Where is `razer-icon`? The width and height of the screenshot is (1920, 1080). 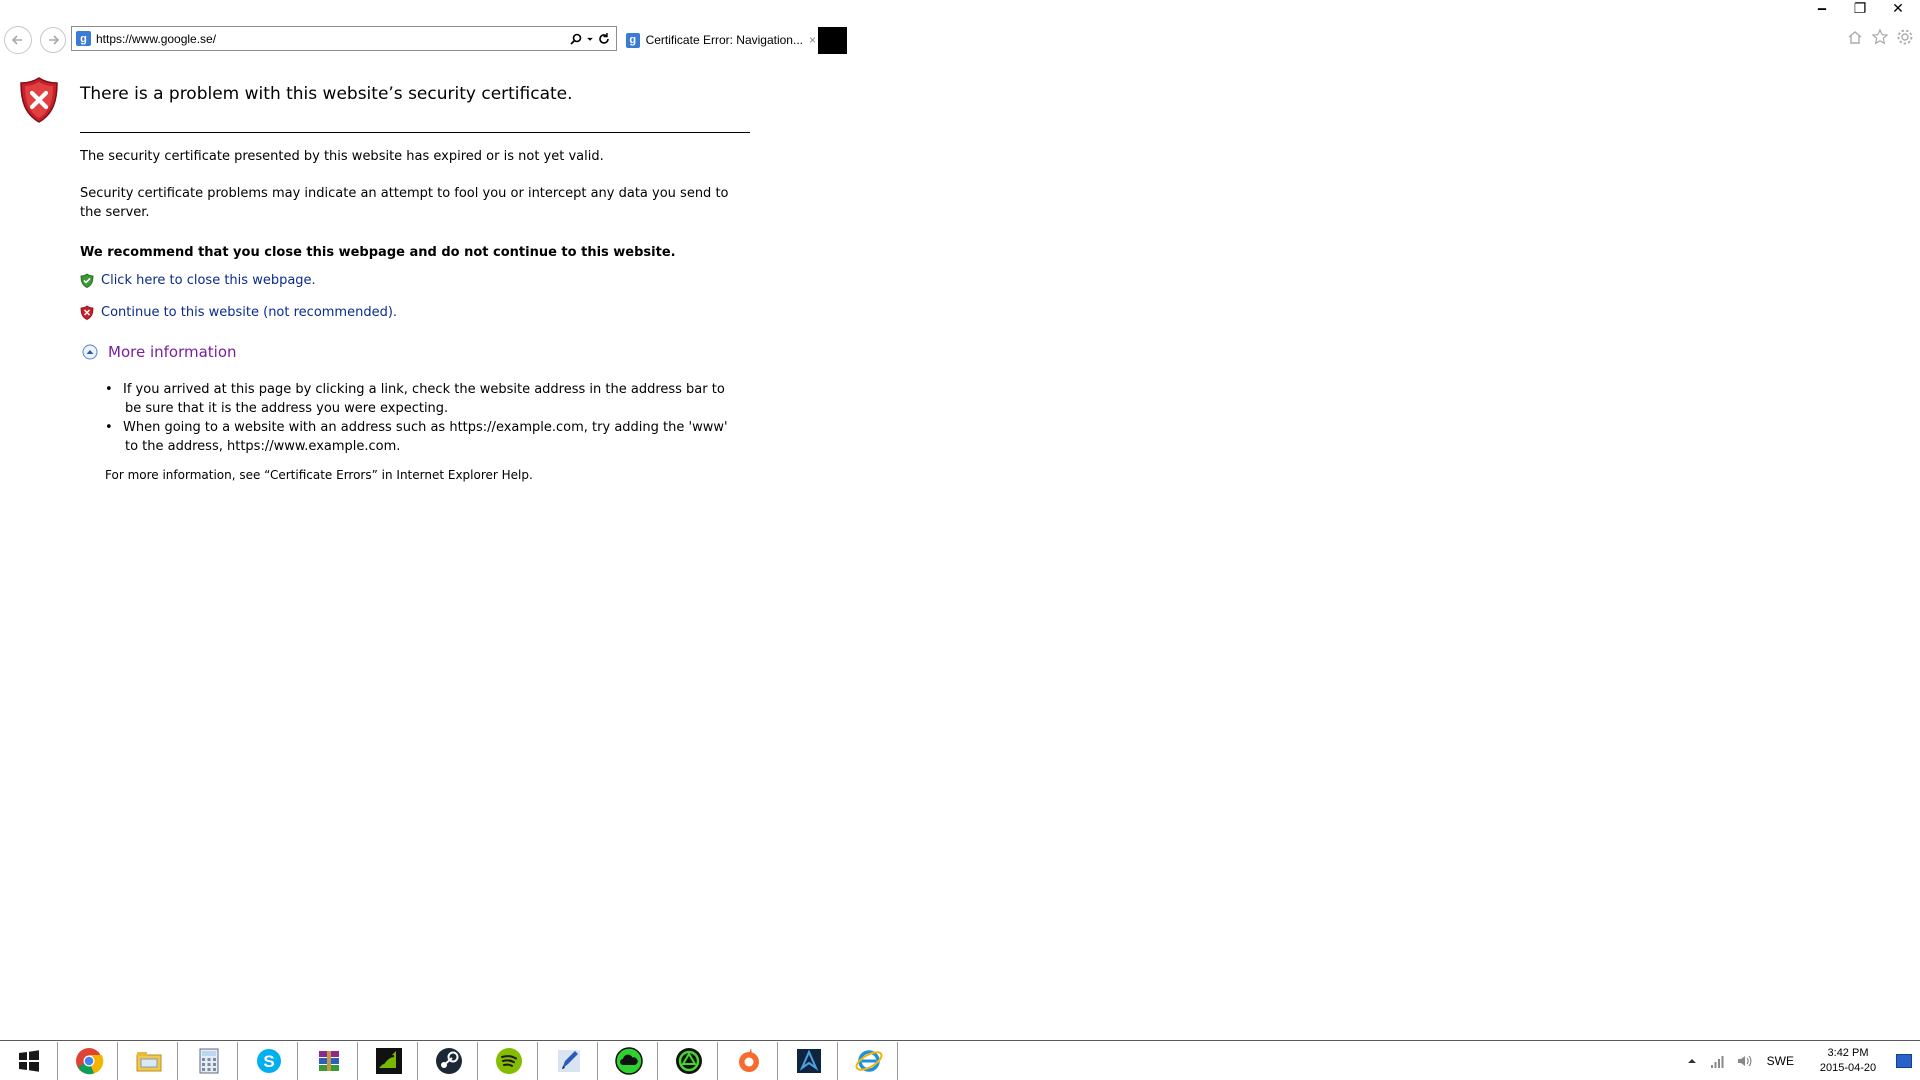 razer-icon is located at coordinates (689, 1061).